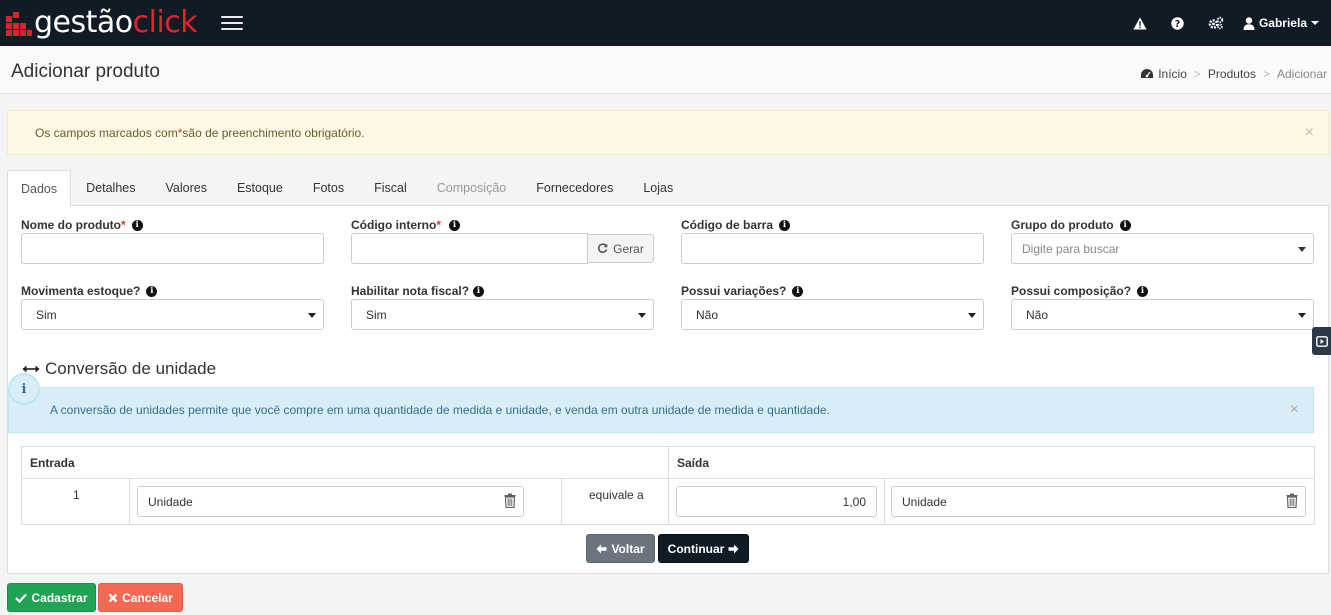 This screenshot has height=615, width=1331. Describe the element at coordinates (328, 188) in the screenshot. I see `tab-fotos: Fotos` at that location.